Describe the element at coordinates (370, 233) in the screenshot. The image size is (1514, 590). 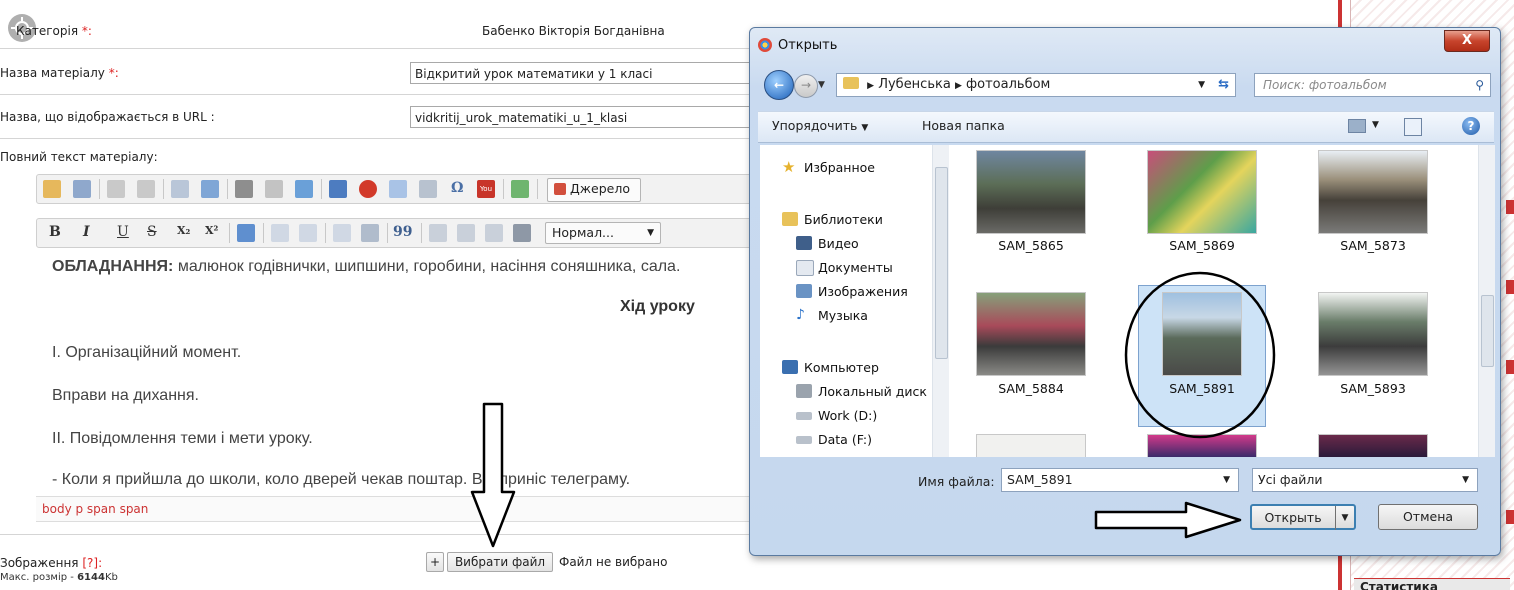
I see `indent-icon` at that location.